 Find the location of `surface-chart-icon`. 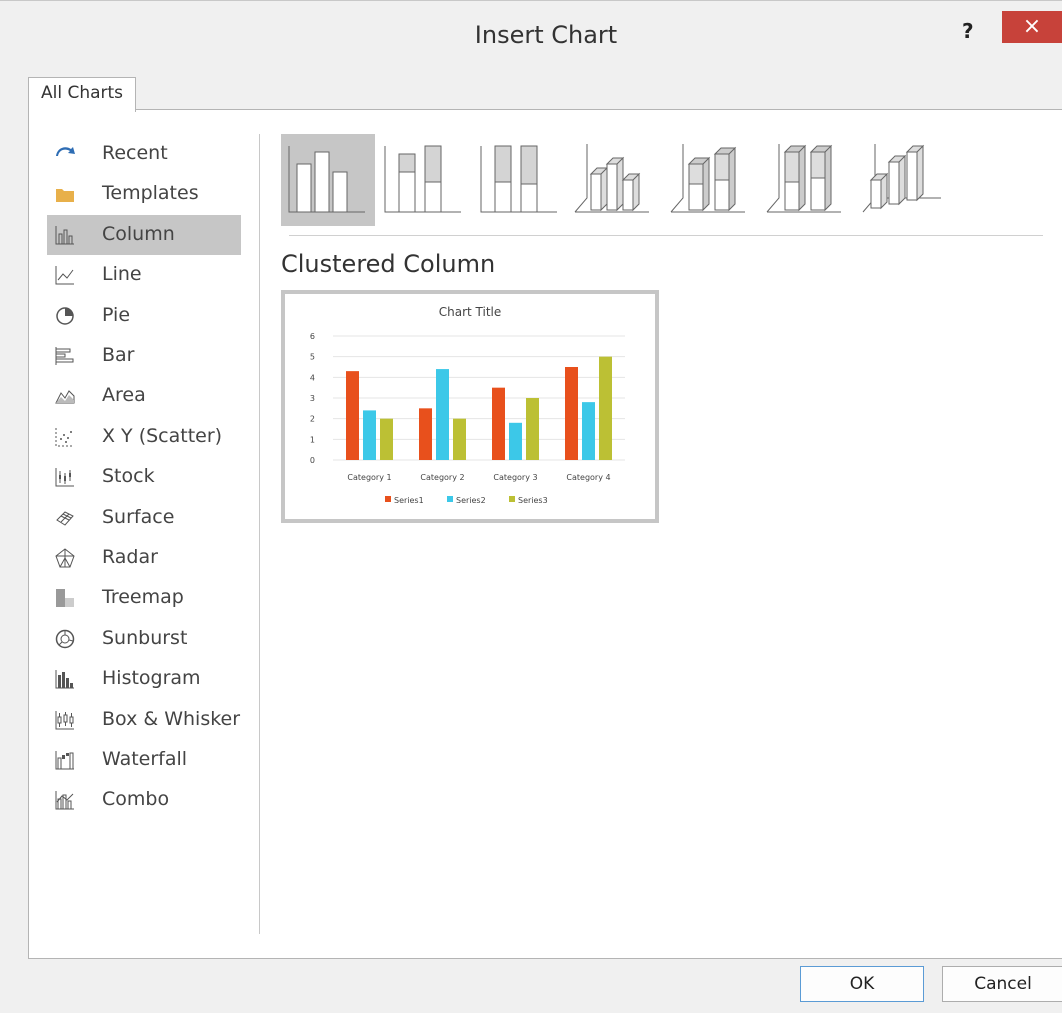

surface-chart-icon is located at coordinates (65, 518).